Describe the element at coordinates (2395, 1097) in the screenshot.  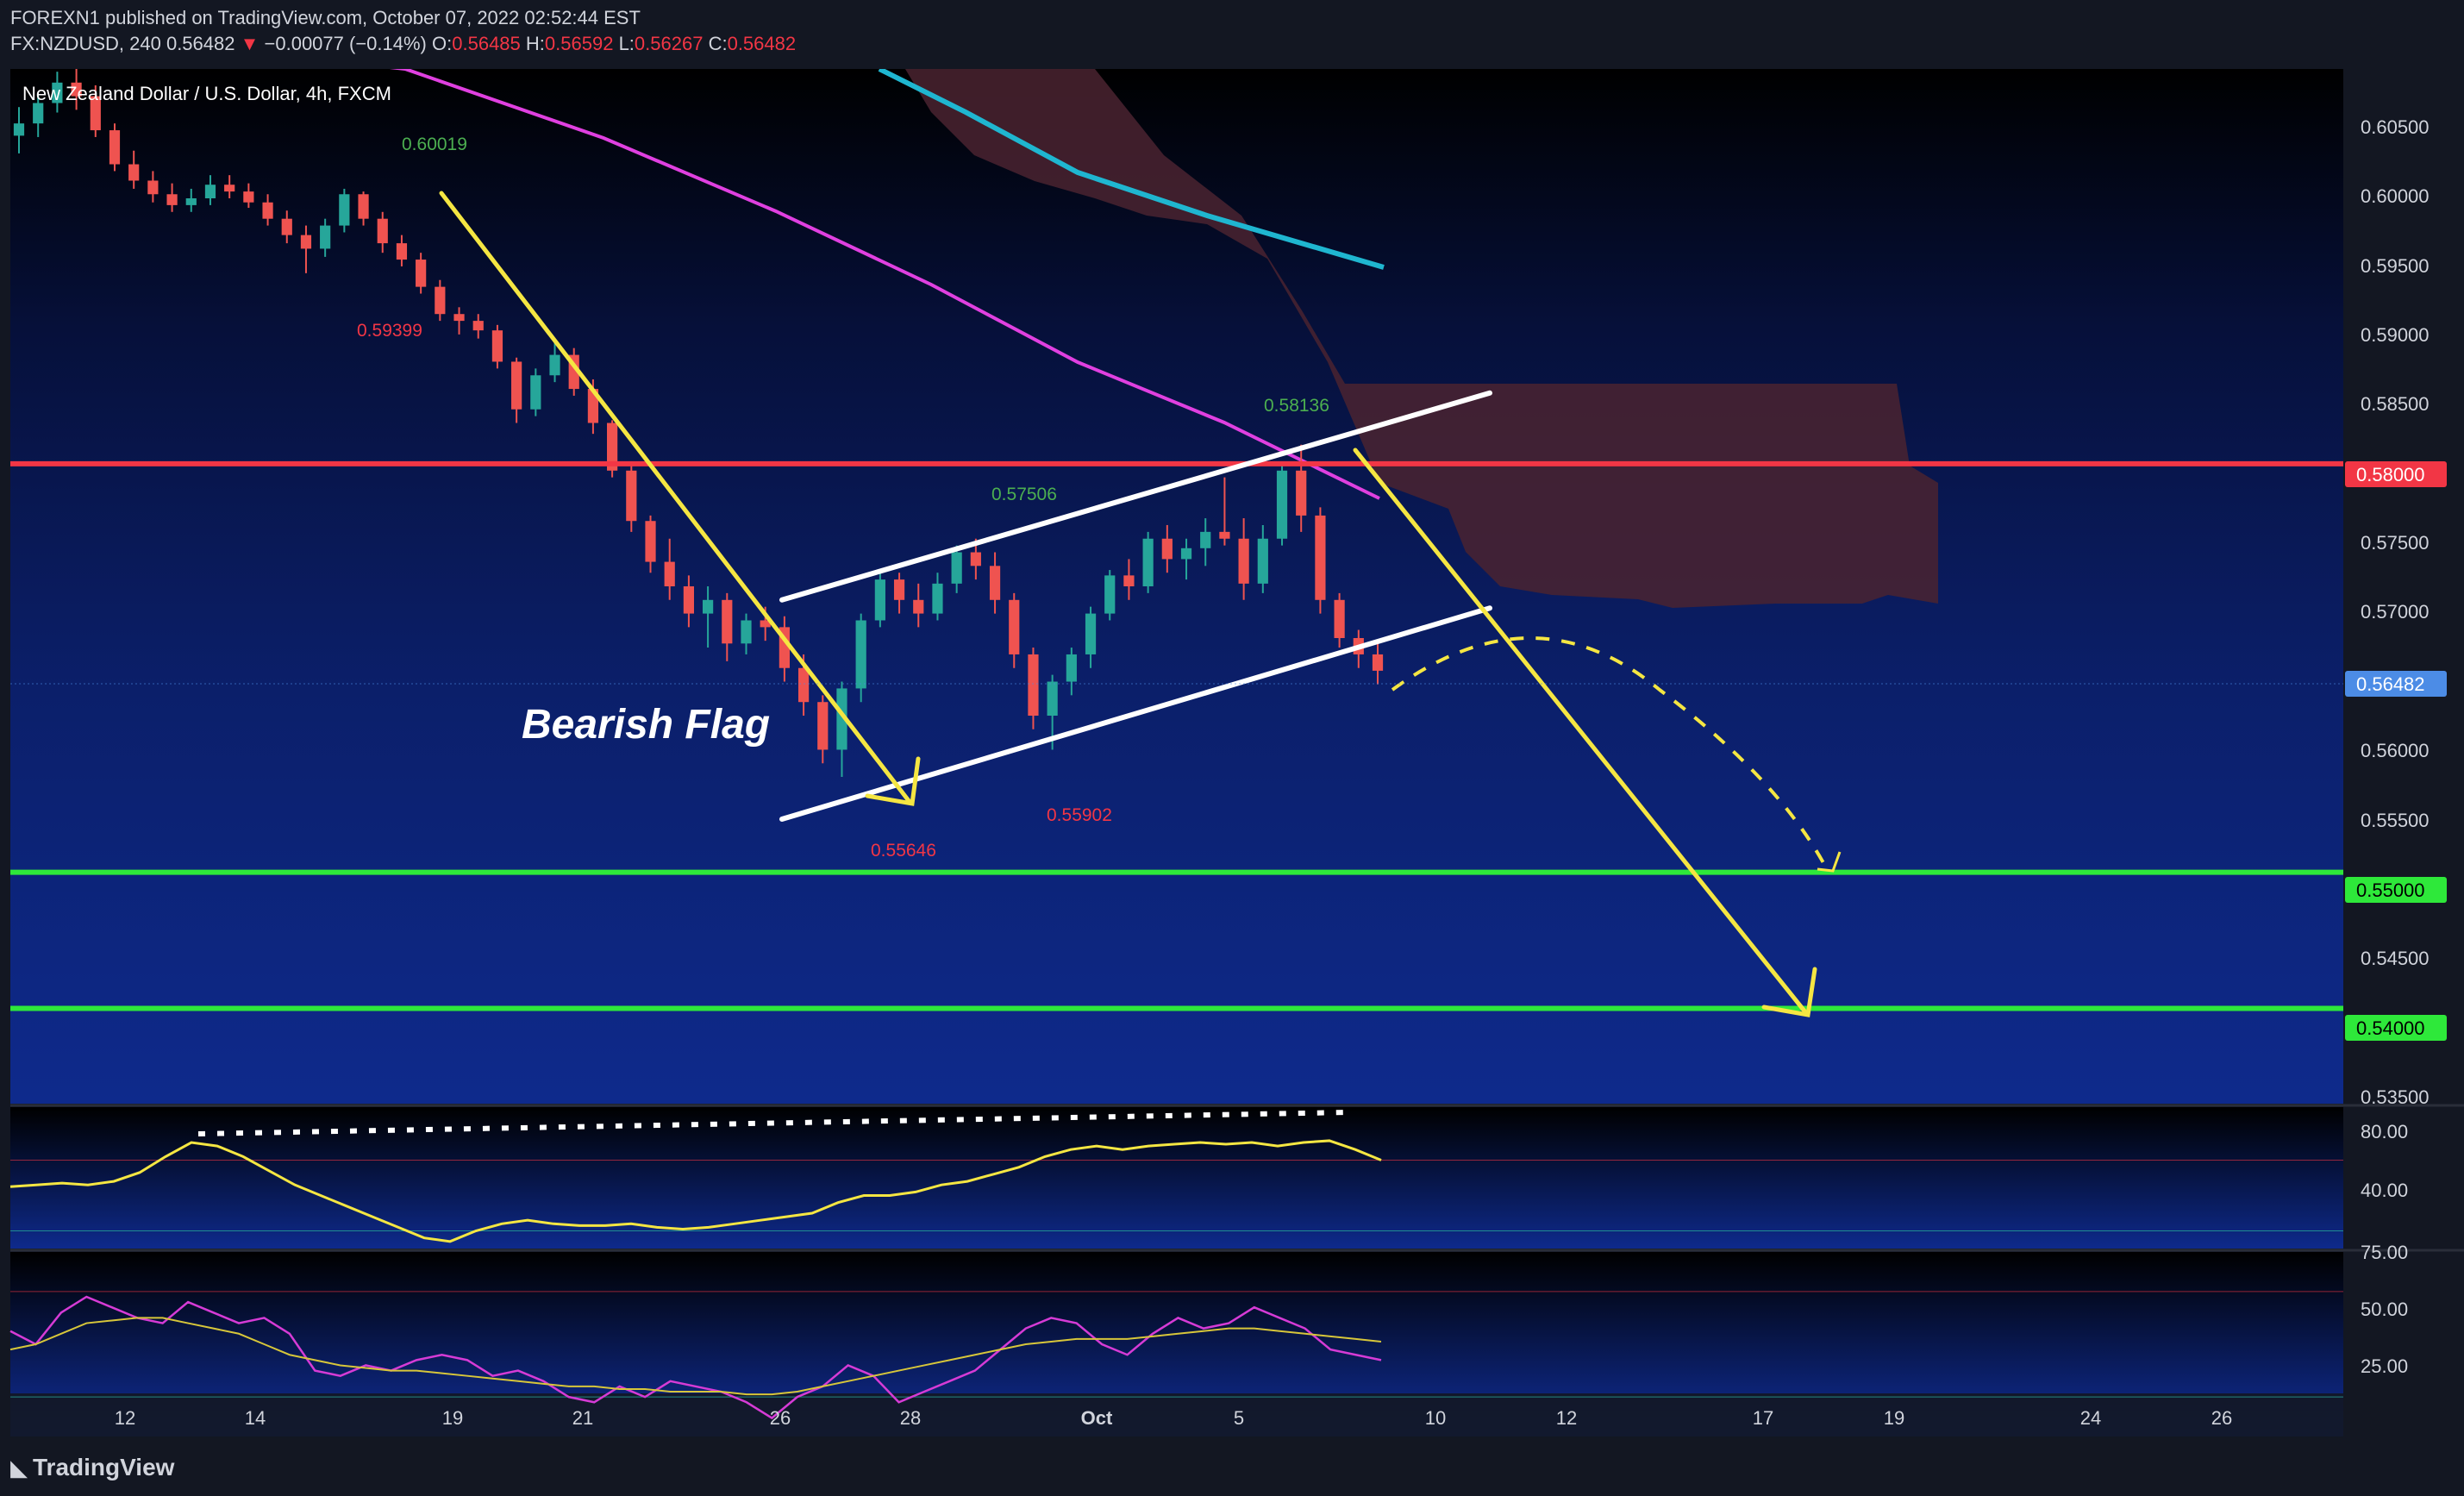
I see `price-tick: 0.53500` at that location.